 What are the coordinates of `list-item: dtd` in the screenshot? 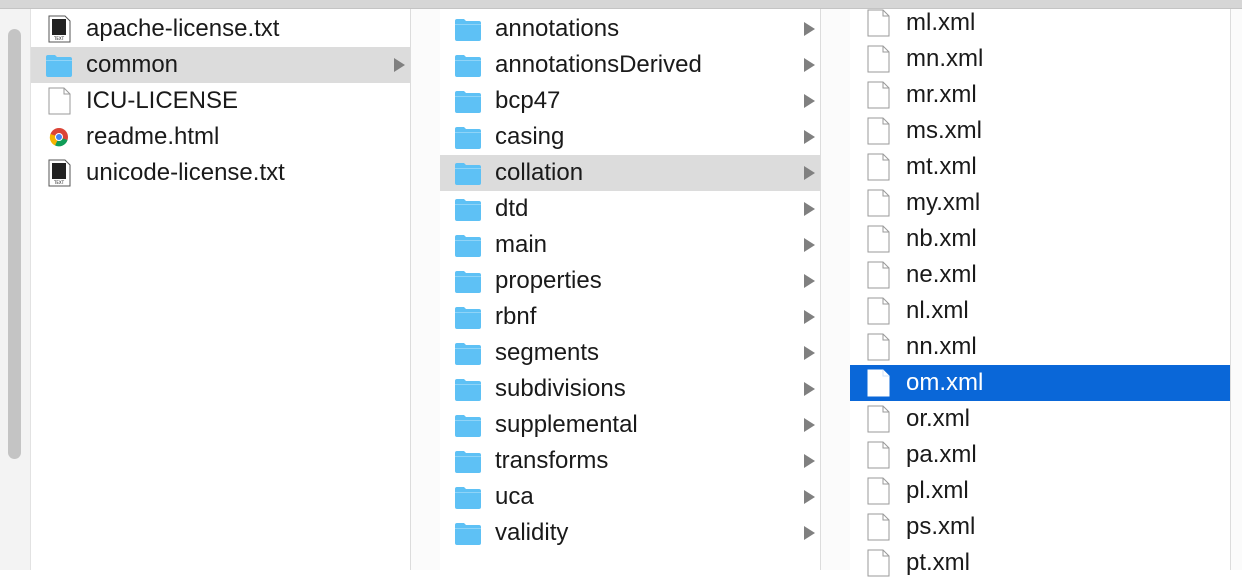 It's located at (630, 209).